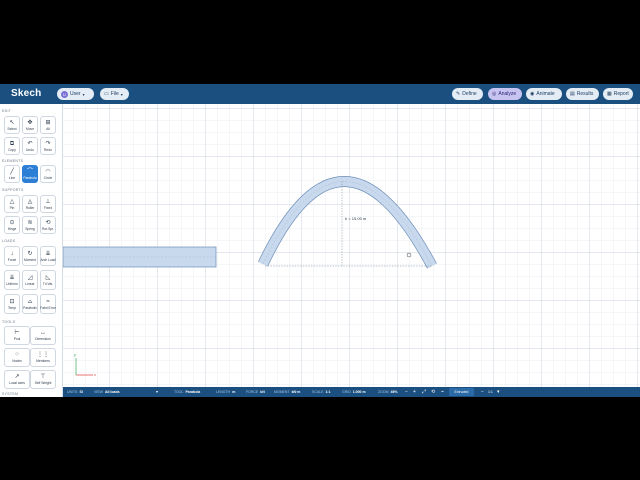  Describe the element at coordinates (17, 357) in the screenshot. I see `tool-tools-nodes: ⁘ Nodes` at that location.